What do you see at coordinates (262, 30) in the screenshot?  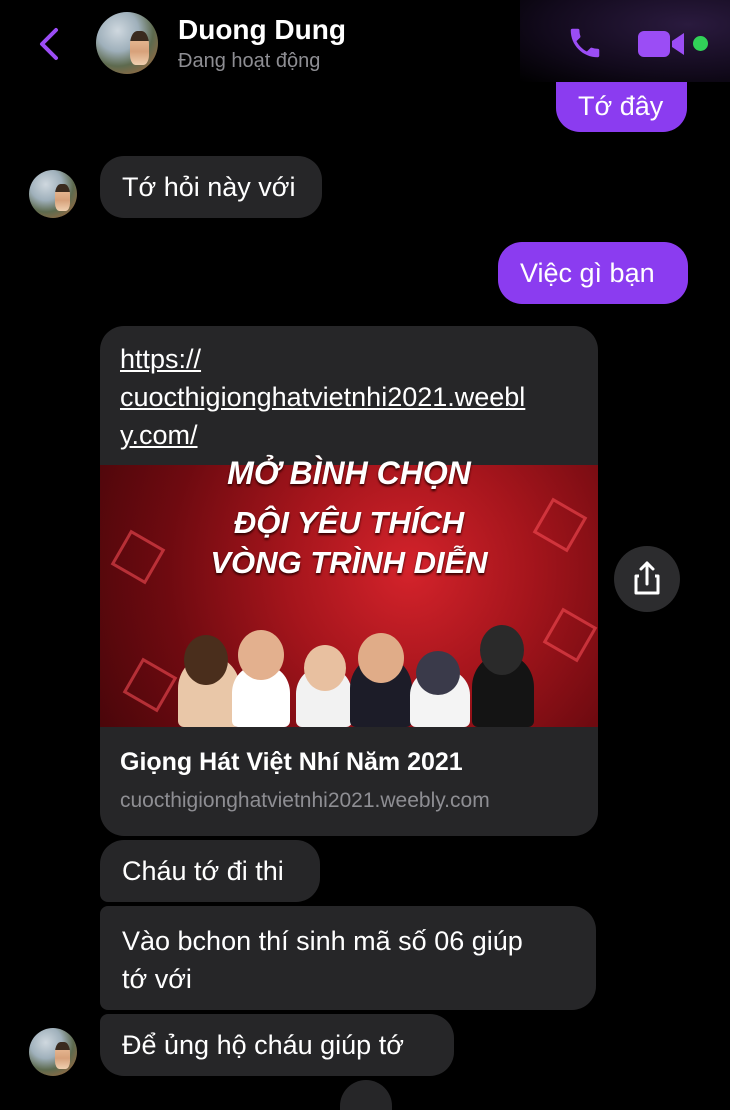 I see `contact-name: Duong Dung` at bounding box center [262, 30].